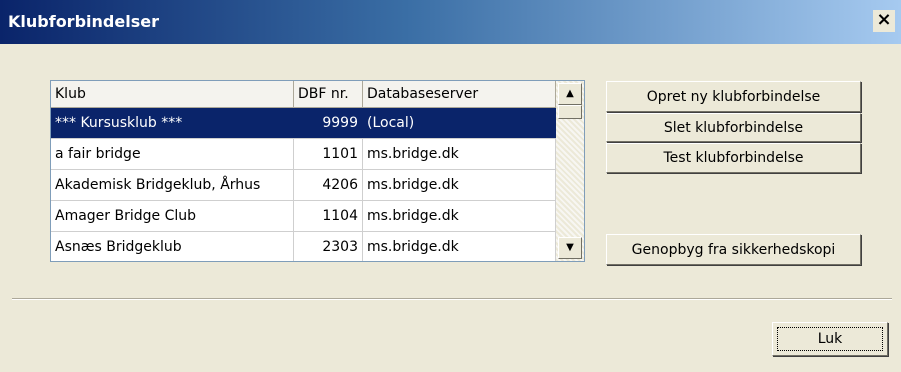 The width and height of the screenshot is (901, 372). What do you see at coordinates (172, 94) in the screenshot?
I see `column-header-klub: Klub` at bounding box center [172, 94].